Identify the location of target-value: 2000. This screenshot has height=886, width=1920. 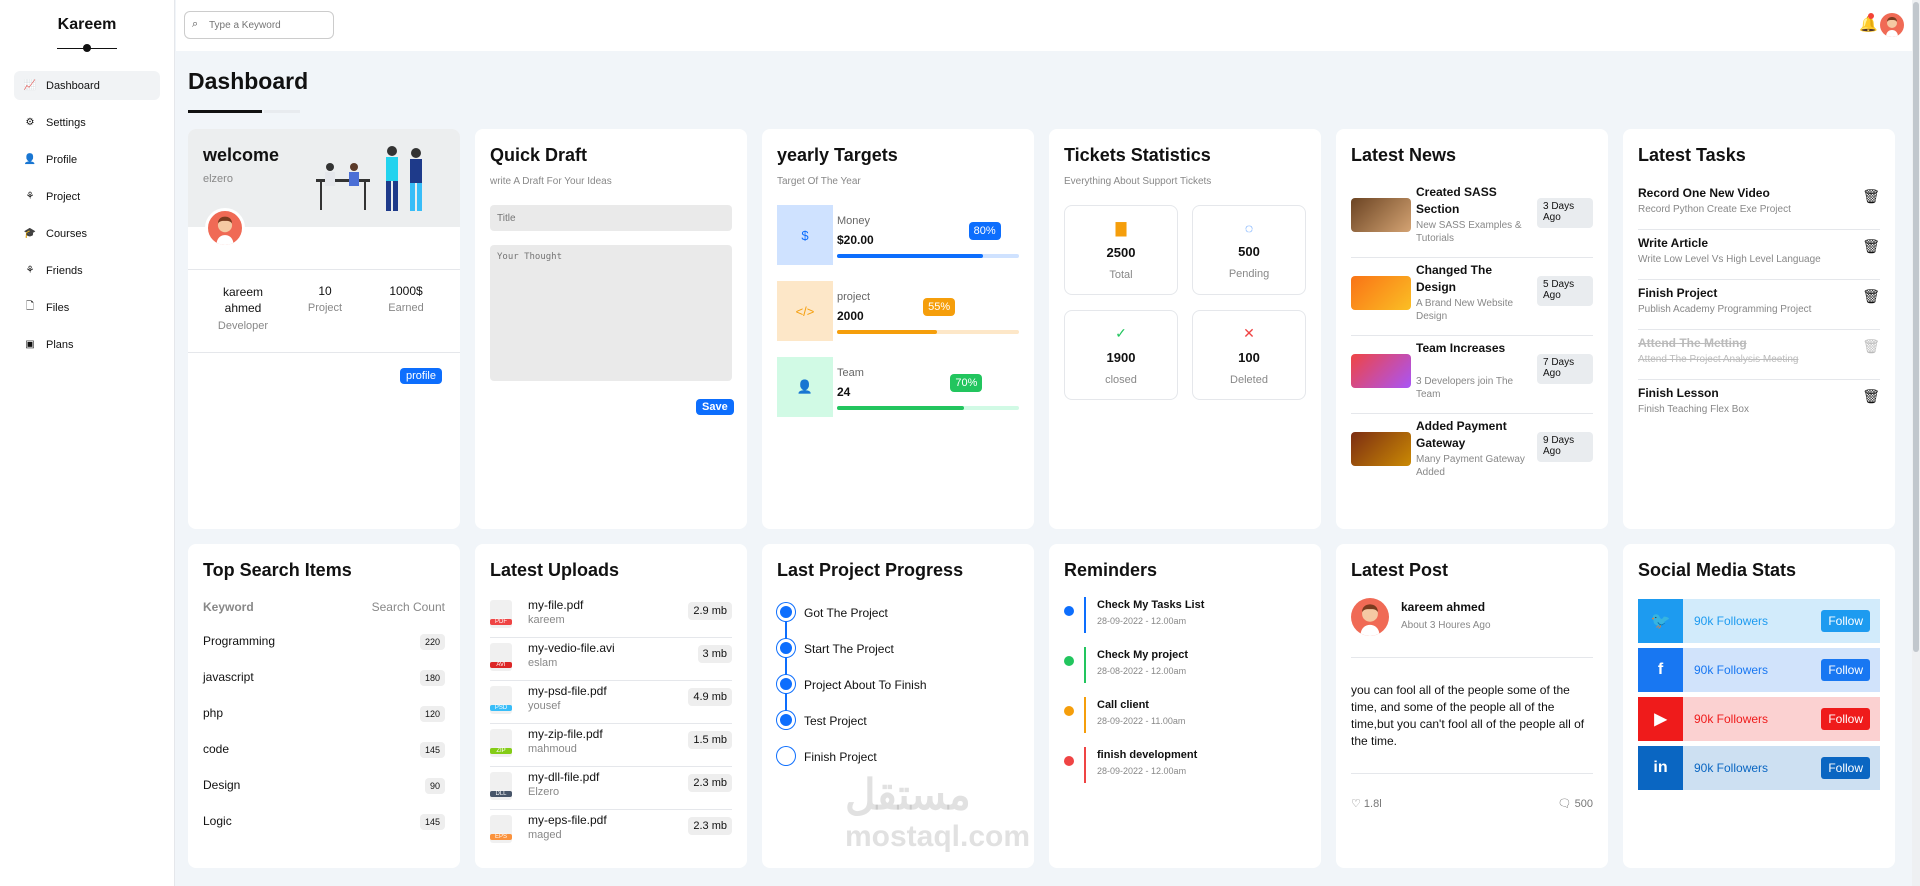
(850, 316).